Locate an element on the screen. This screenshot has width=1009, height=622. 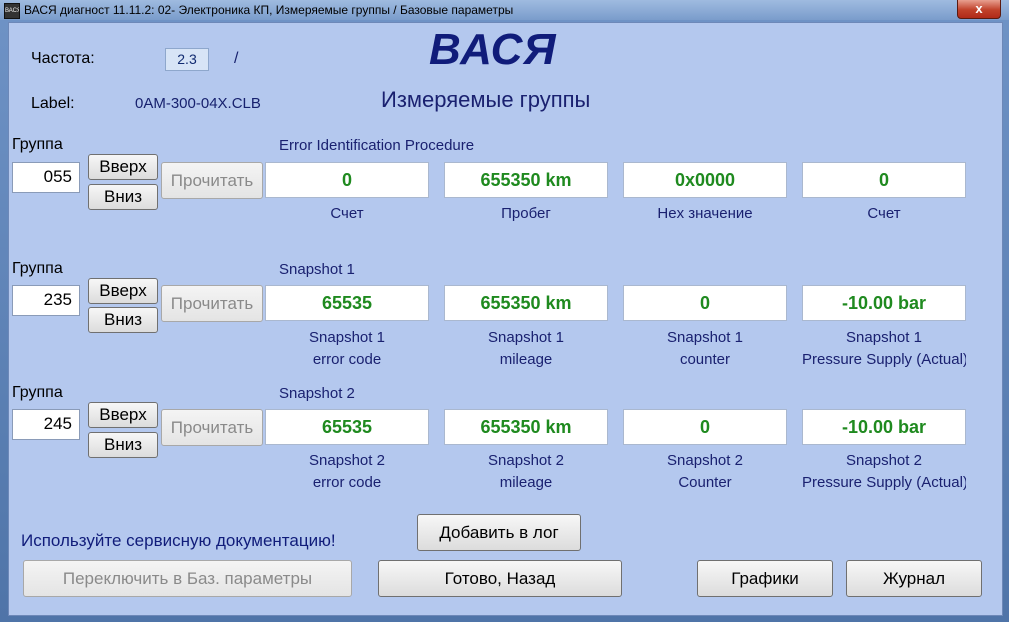
label-caption: Label: is located at coordinates (53, 103).